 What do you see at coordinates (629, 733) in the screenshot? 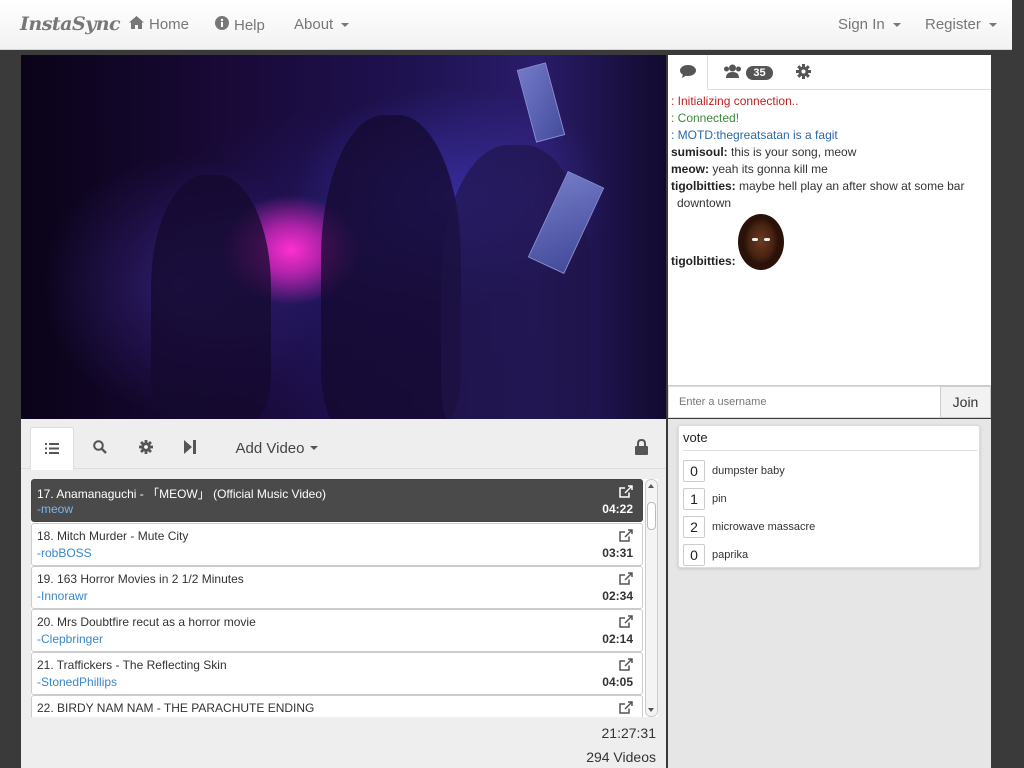
I see `playlist-total-time: 21:27:31` at bounding box center [629, 733].